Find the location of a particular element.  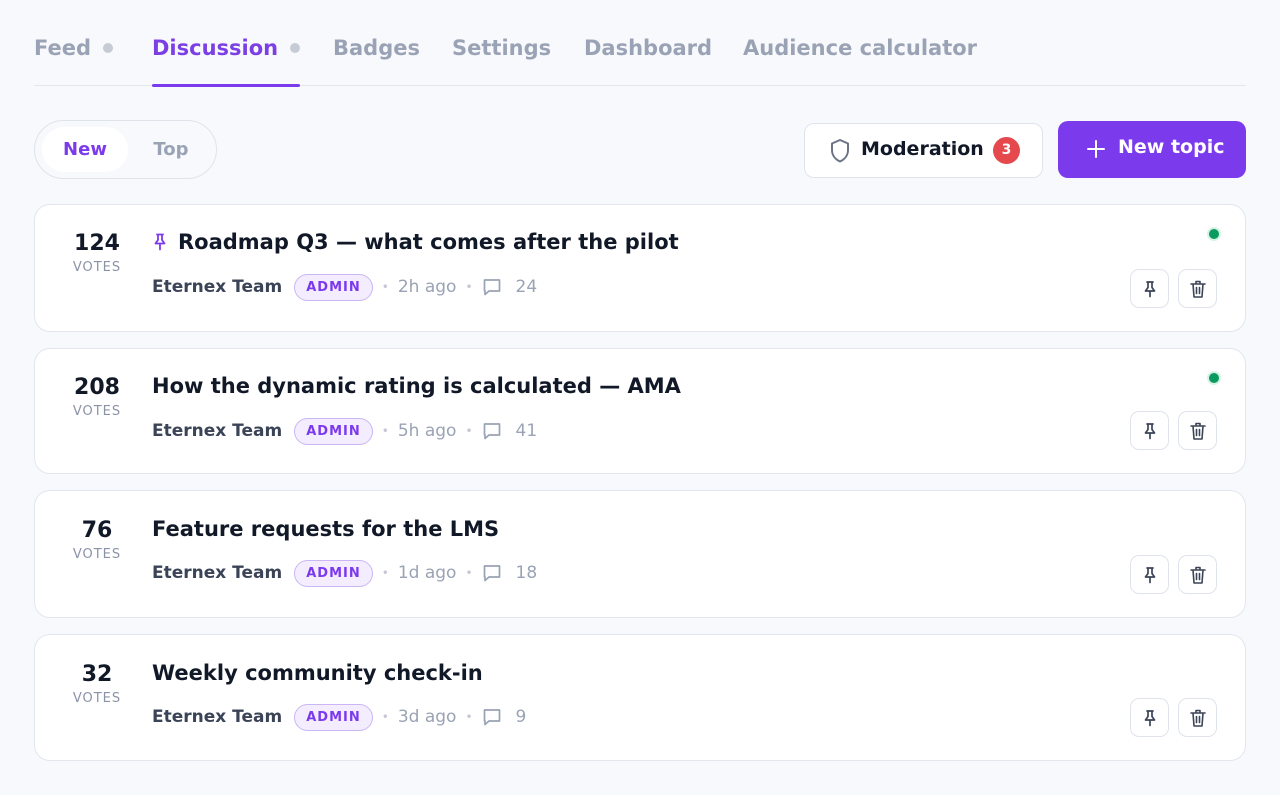

shield-icon is located at coordinates (840, 151).